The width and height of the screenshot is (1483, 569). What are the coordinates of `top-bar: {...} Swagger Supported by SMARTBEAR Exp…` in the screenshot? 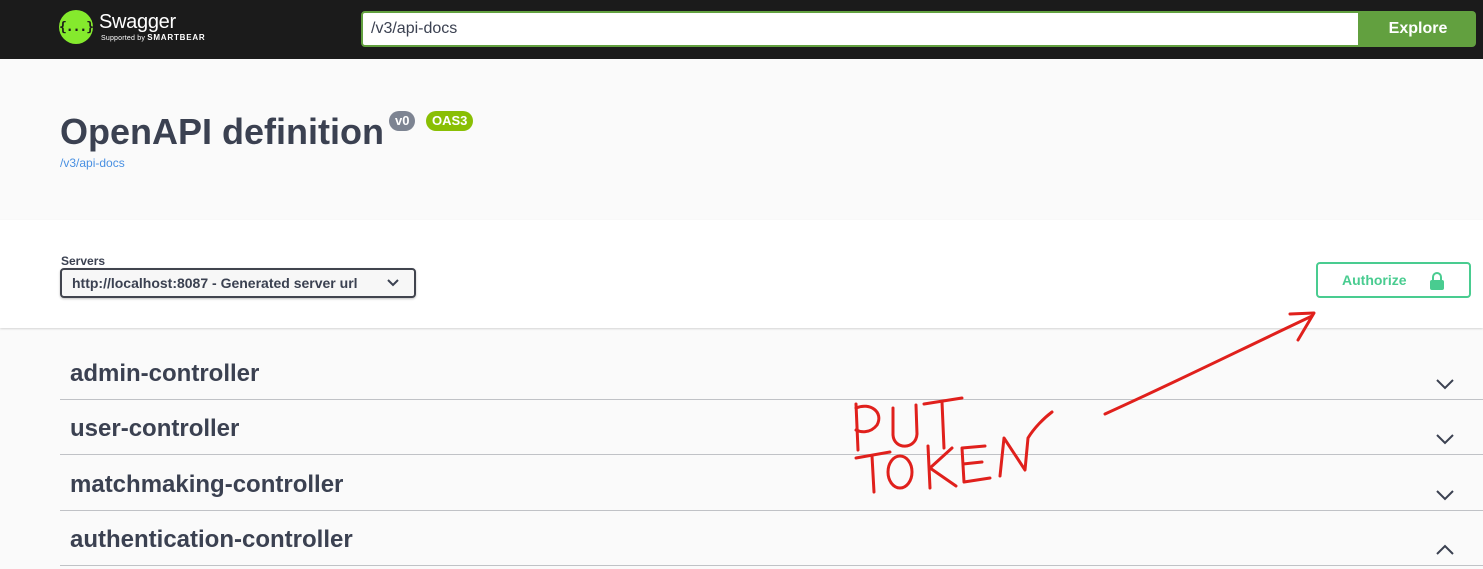 It's located at (741, 29).